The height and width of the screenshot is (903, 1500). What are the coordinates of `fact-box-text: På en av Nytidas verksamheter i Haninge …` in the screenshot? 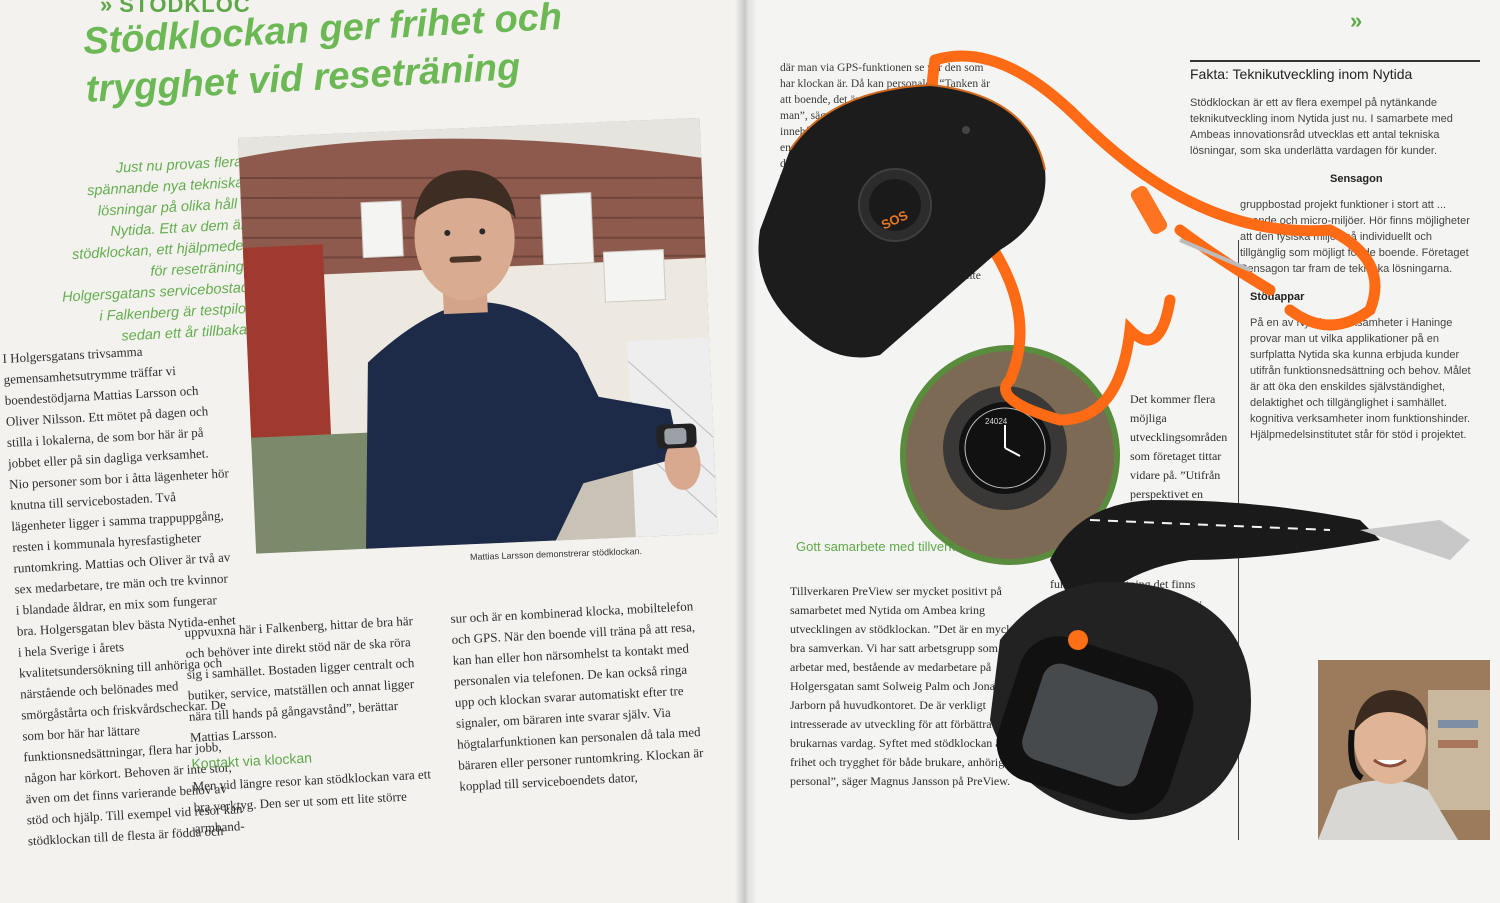 It's located at (1360, 379).